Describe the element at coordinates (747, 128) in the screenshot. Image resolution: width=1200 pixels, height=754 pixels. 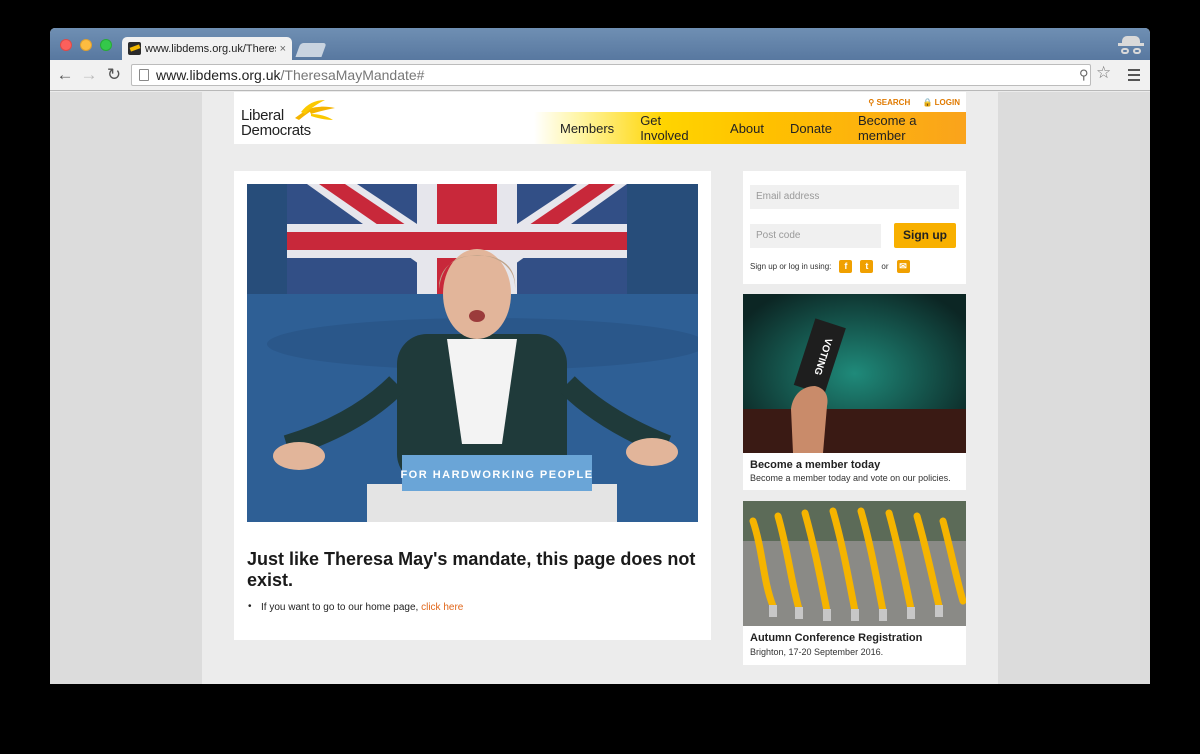
I see `nav-about: About` at that location.